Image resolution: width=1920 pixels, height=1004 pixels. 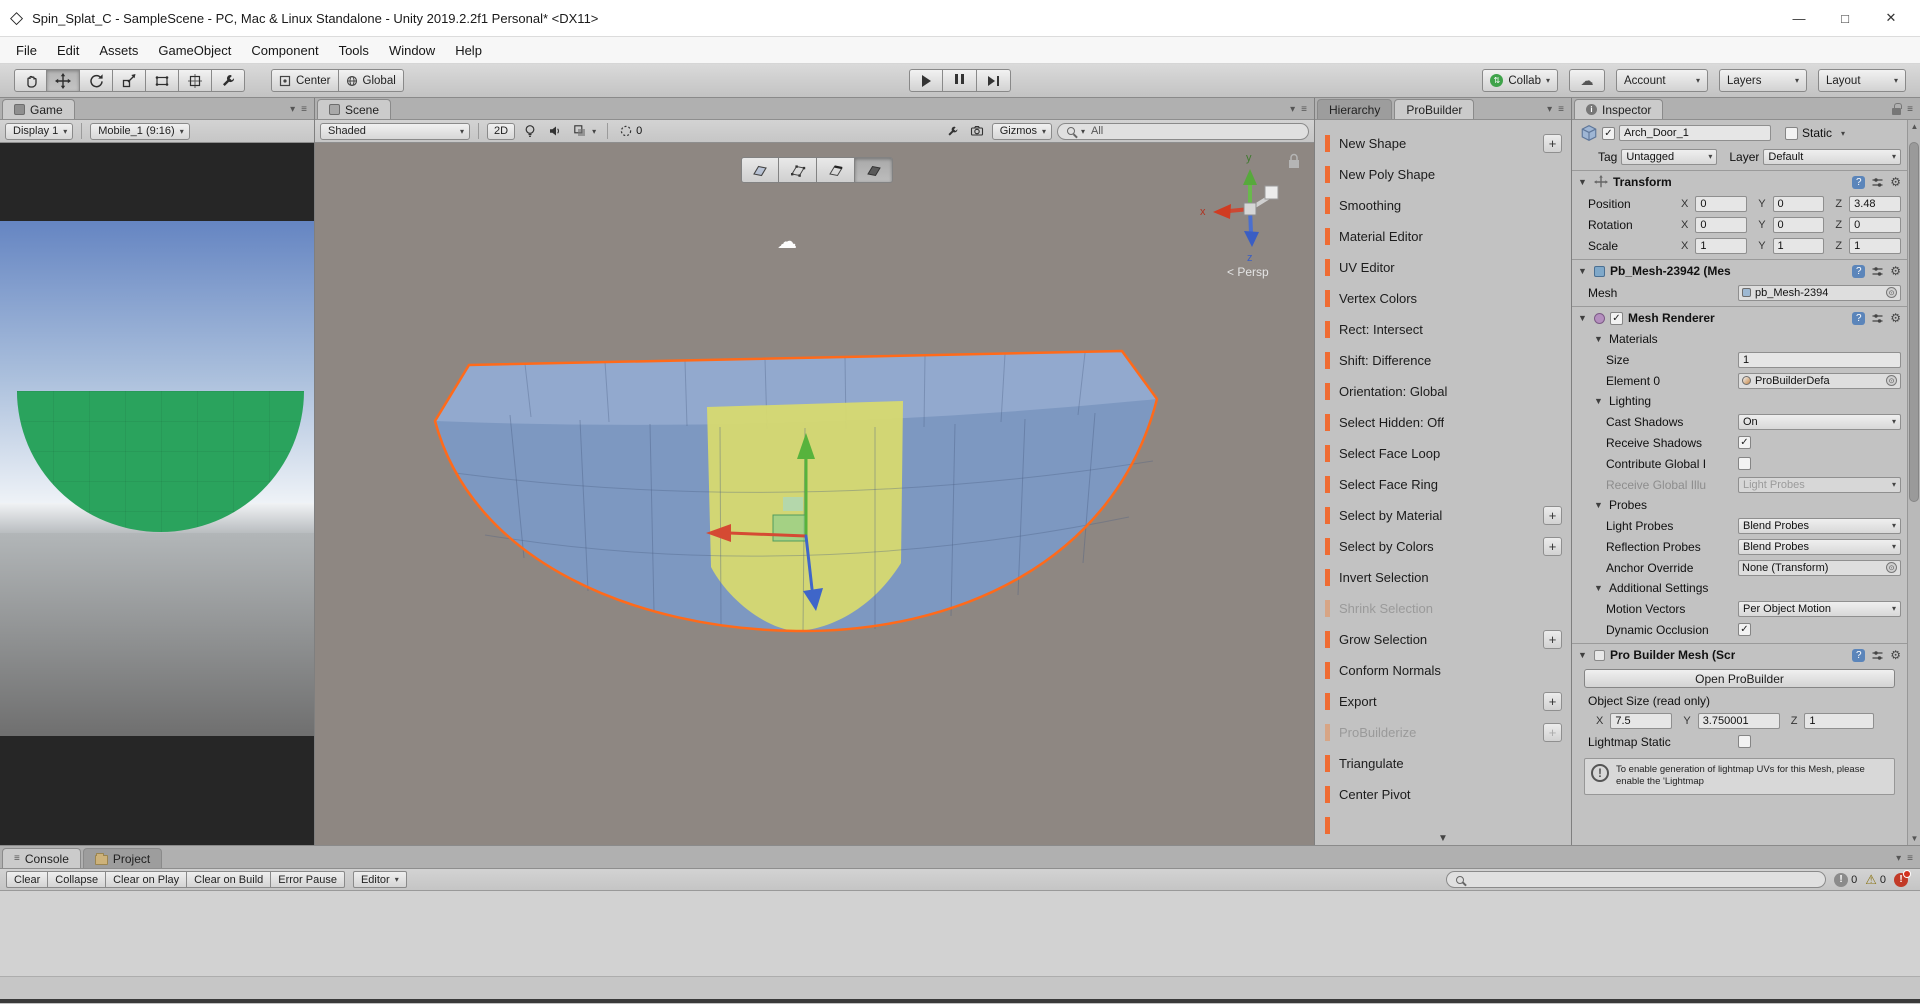 What do you see at coordinates (118, 50) in the screenshot?
I see `menu-assets: Assets` at bounding box center [118, 50].